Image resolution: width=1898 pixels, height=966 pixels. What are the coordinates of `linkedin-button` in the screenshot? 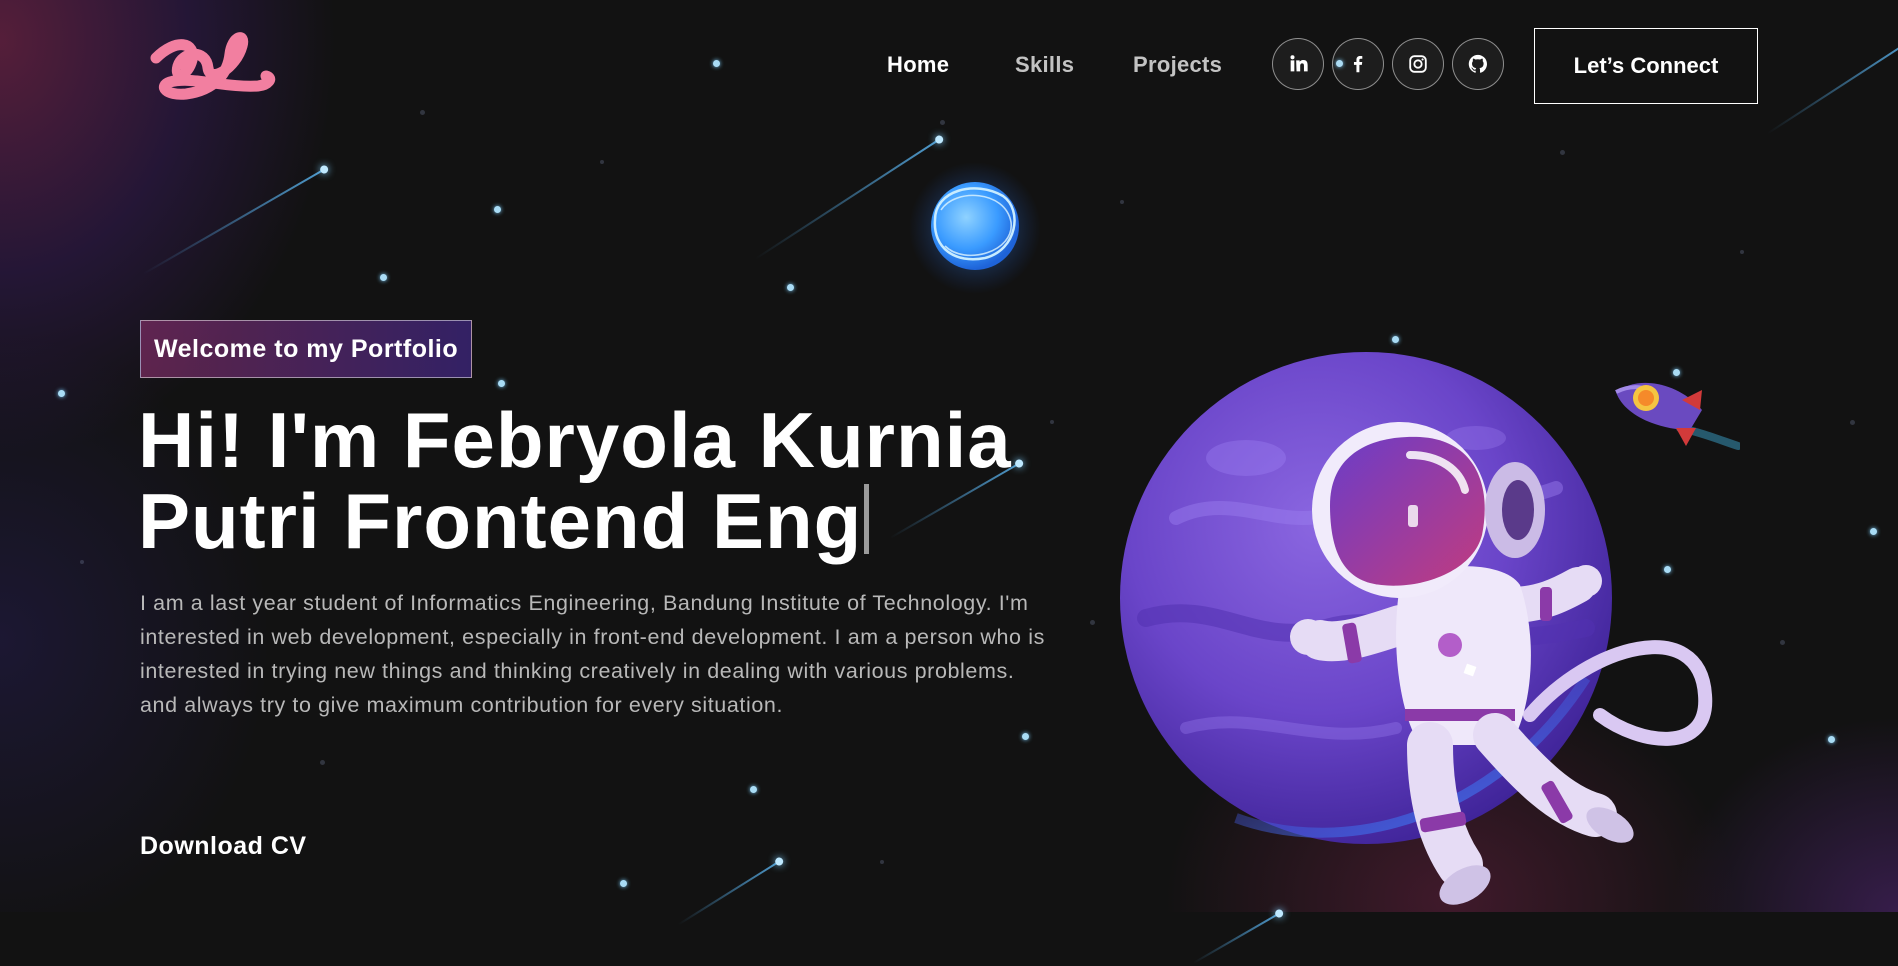 It's located at (1298, 64).